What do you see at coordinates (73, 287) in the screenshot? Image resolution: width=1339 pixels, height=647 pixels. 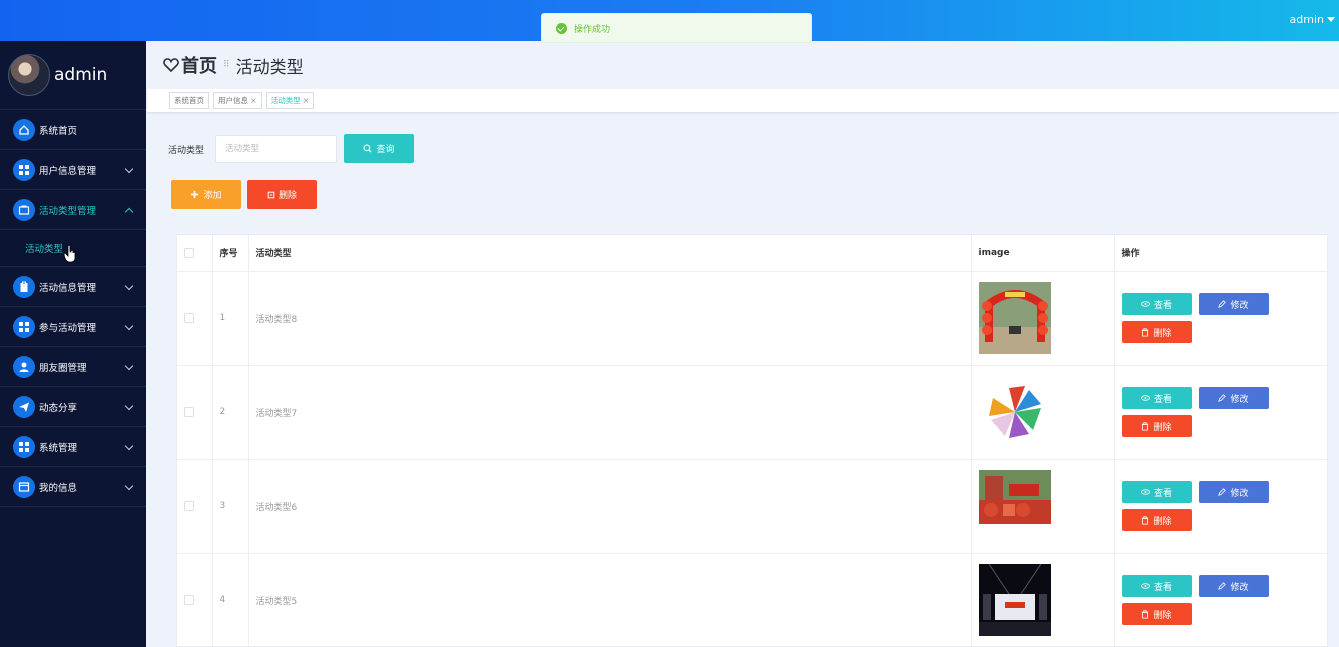 I see `sidebar-item-activity-info: 活动信息管理` at bounding box center [73, 287].